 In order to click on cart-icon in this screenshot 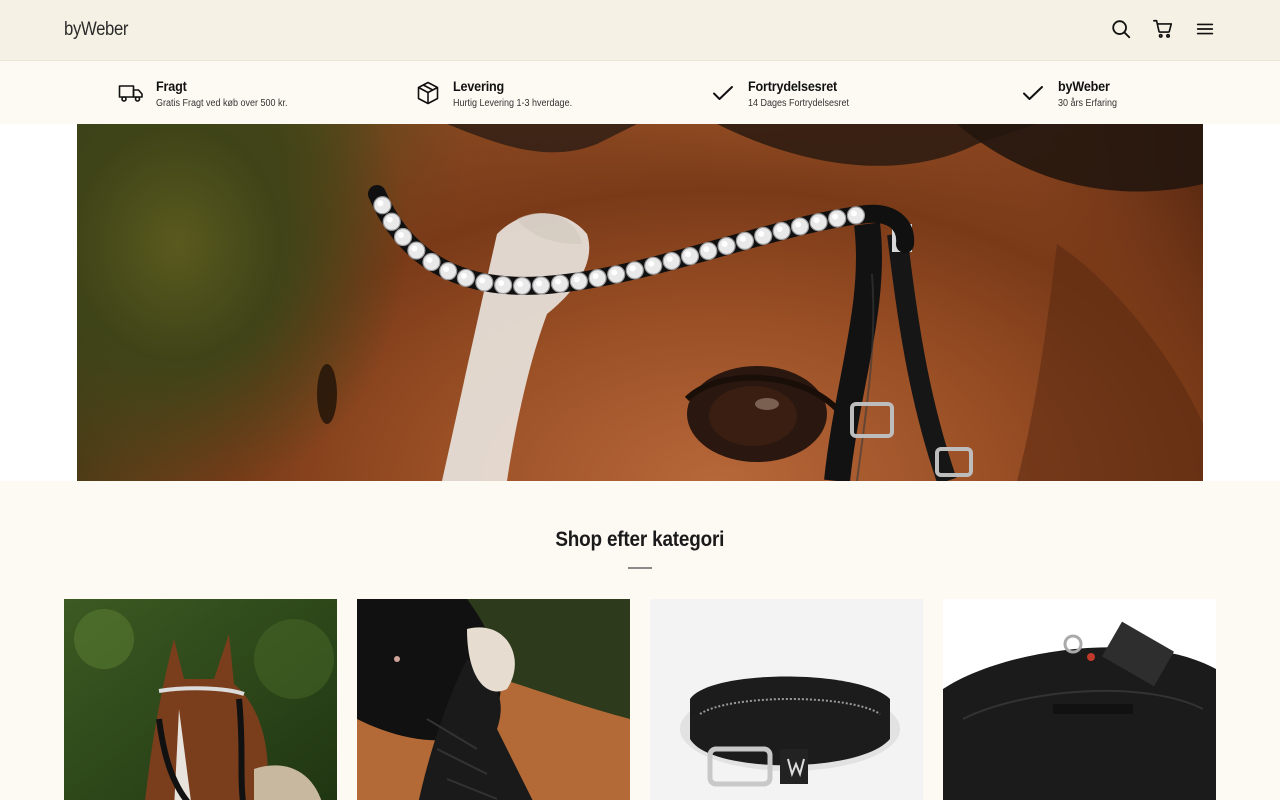, I will do `click(1163, 29)`.